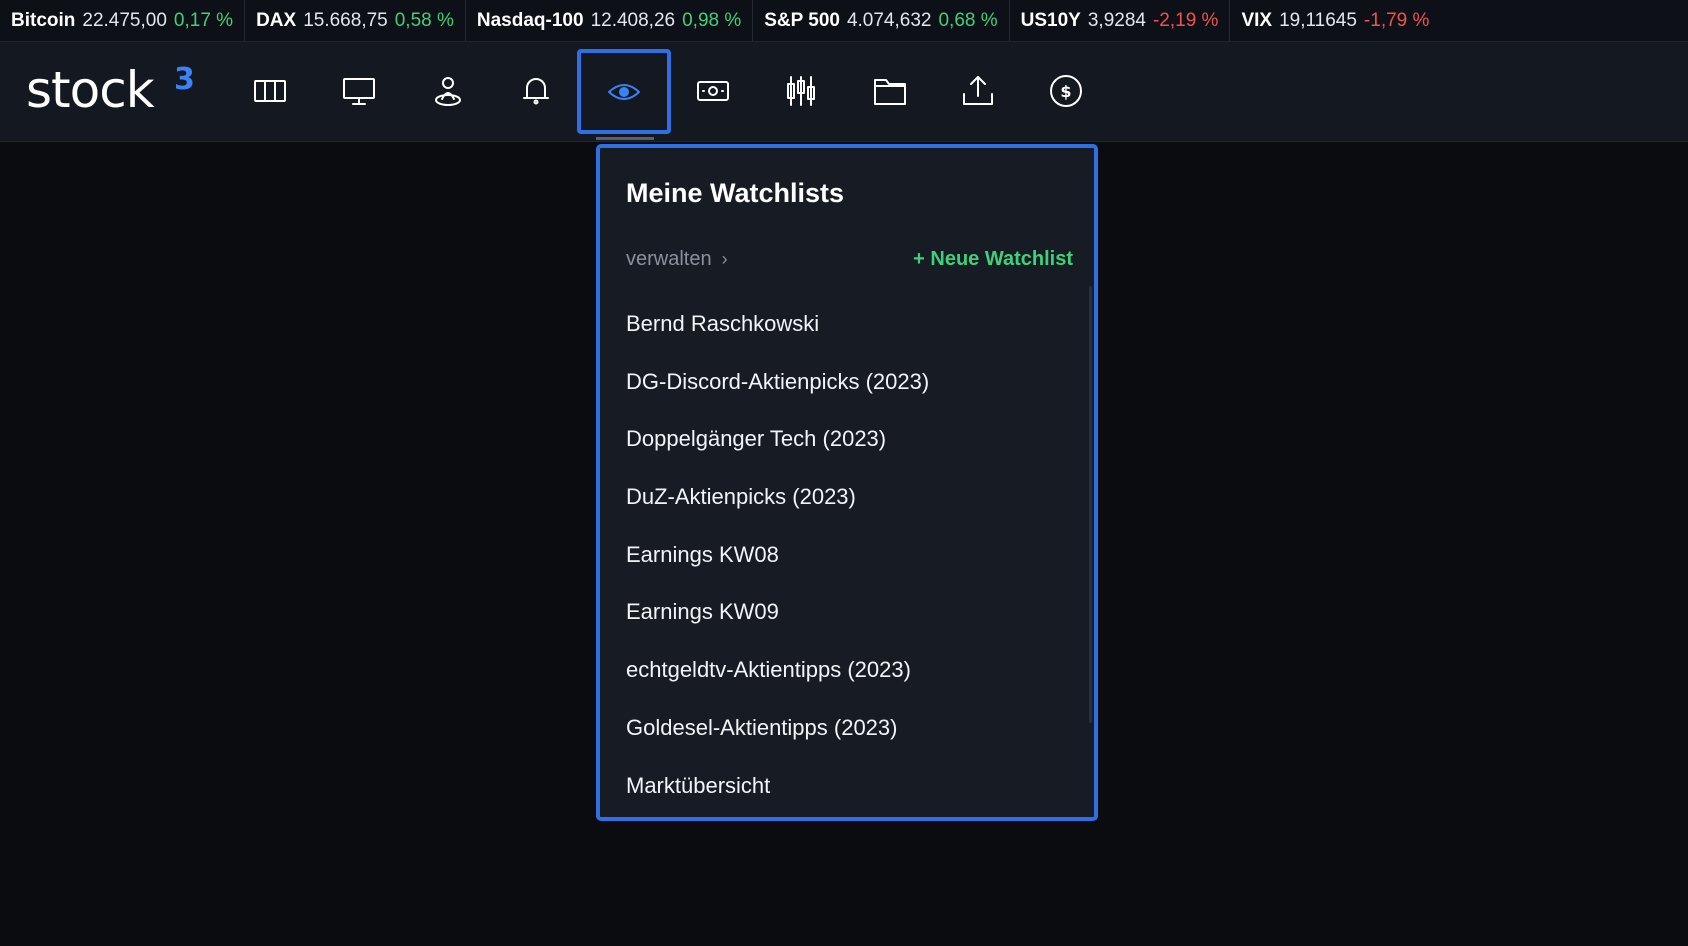 This screenshot has height=946, width=1688. I want to click on ticker-name: Bitcoin, so click(43, 20).